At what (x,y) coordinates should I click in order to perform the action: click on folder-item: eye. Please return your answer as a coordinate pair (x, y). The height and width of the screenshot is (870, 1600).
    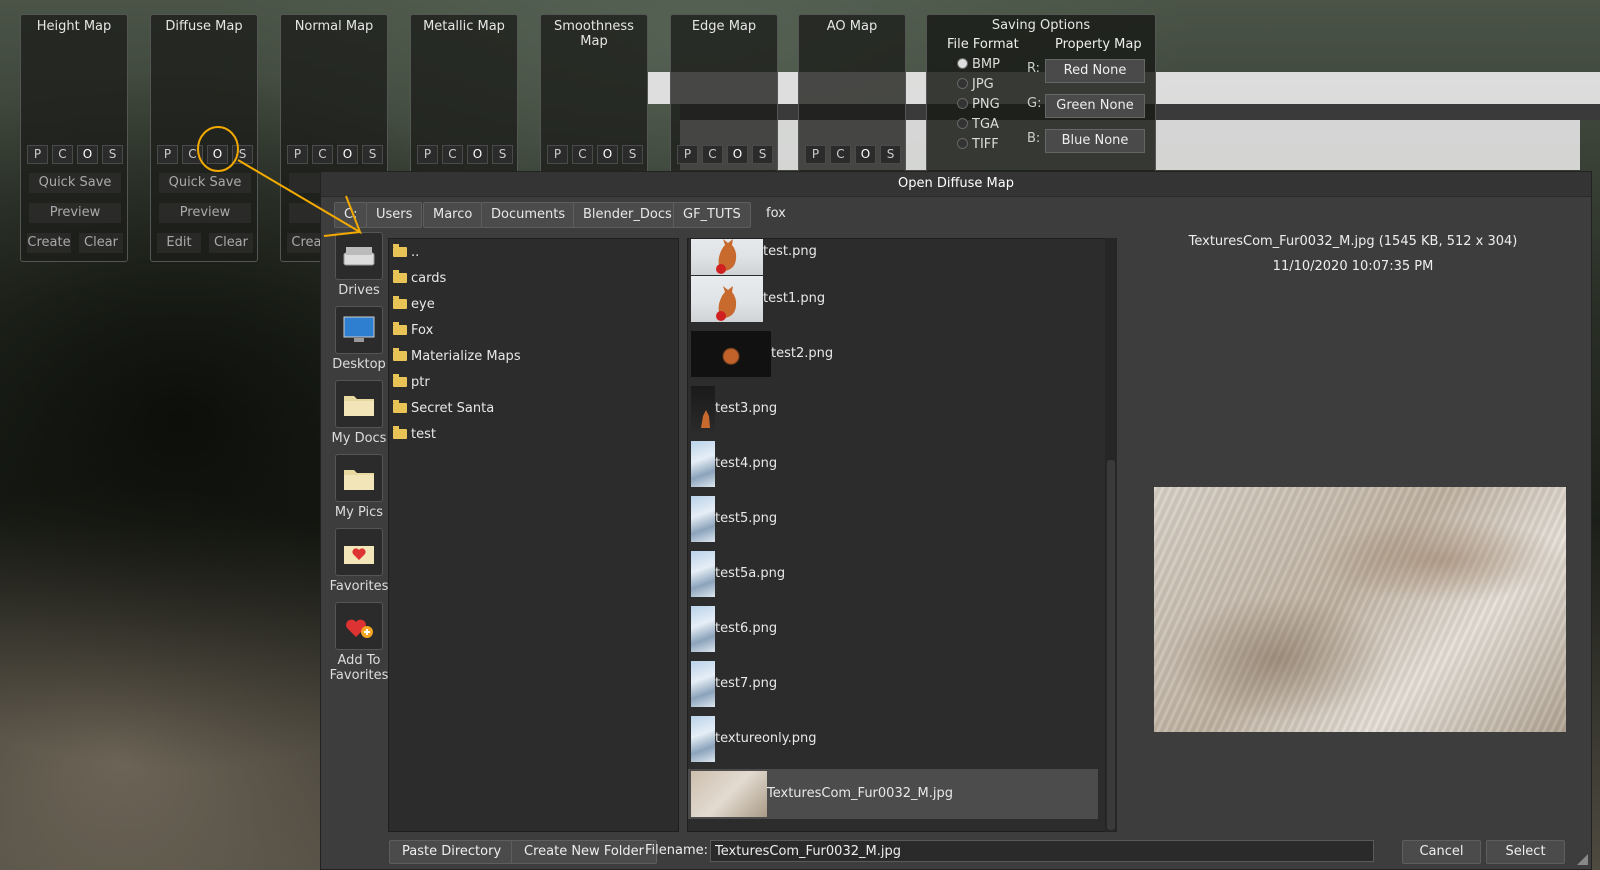
    Looking at the image, I should click on (414, 305).